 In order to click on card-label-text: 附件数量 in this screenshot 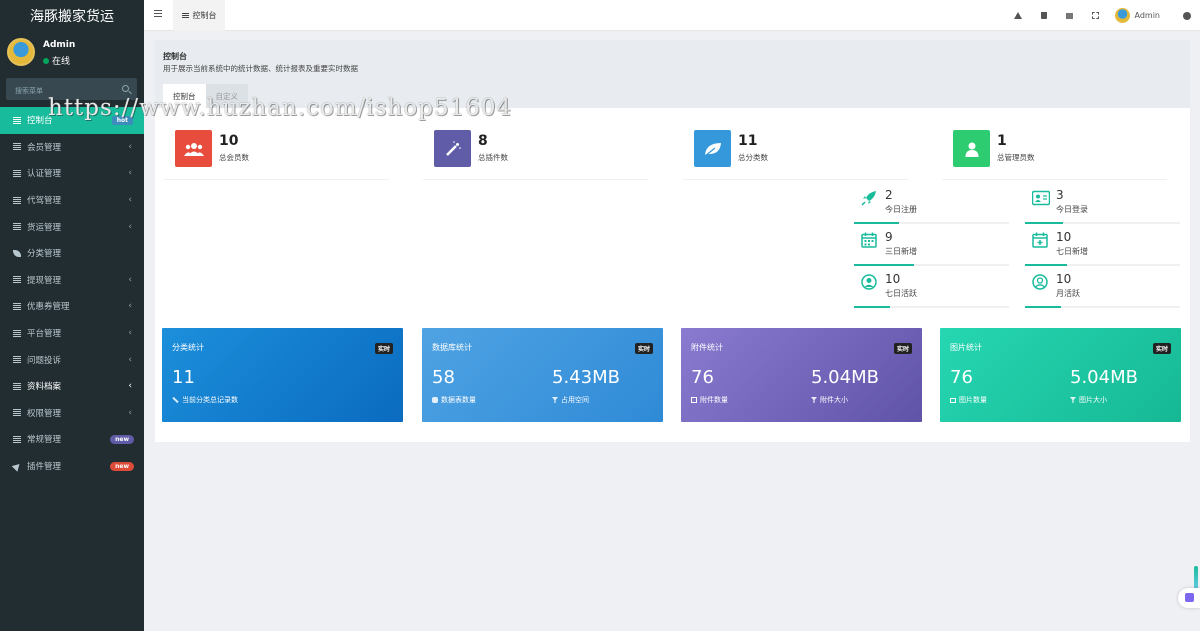, I will do `click(714, 400)`.